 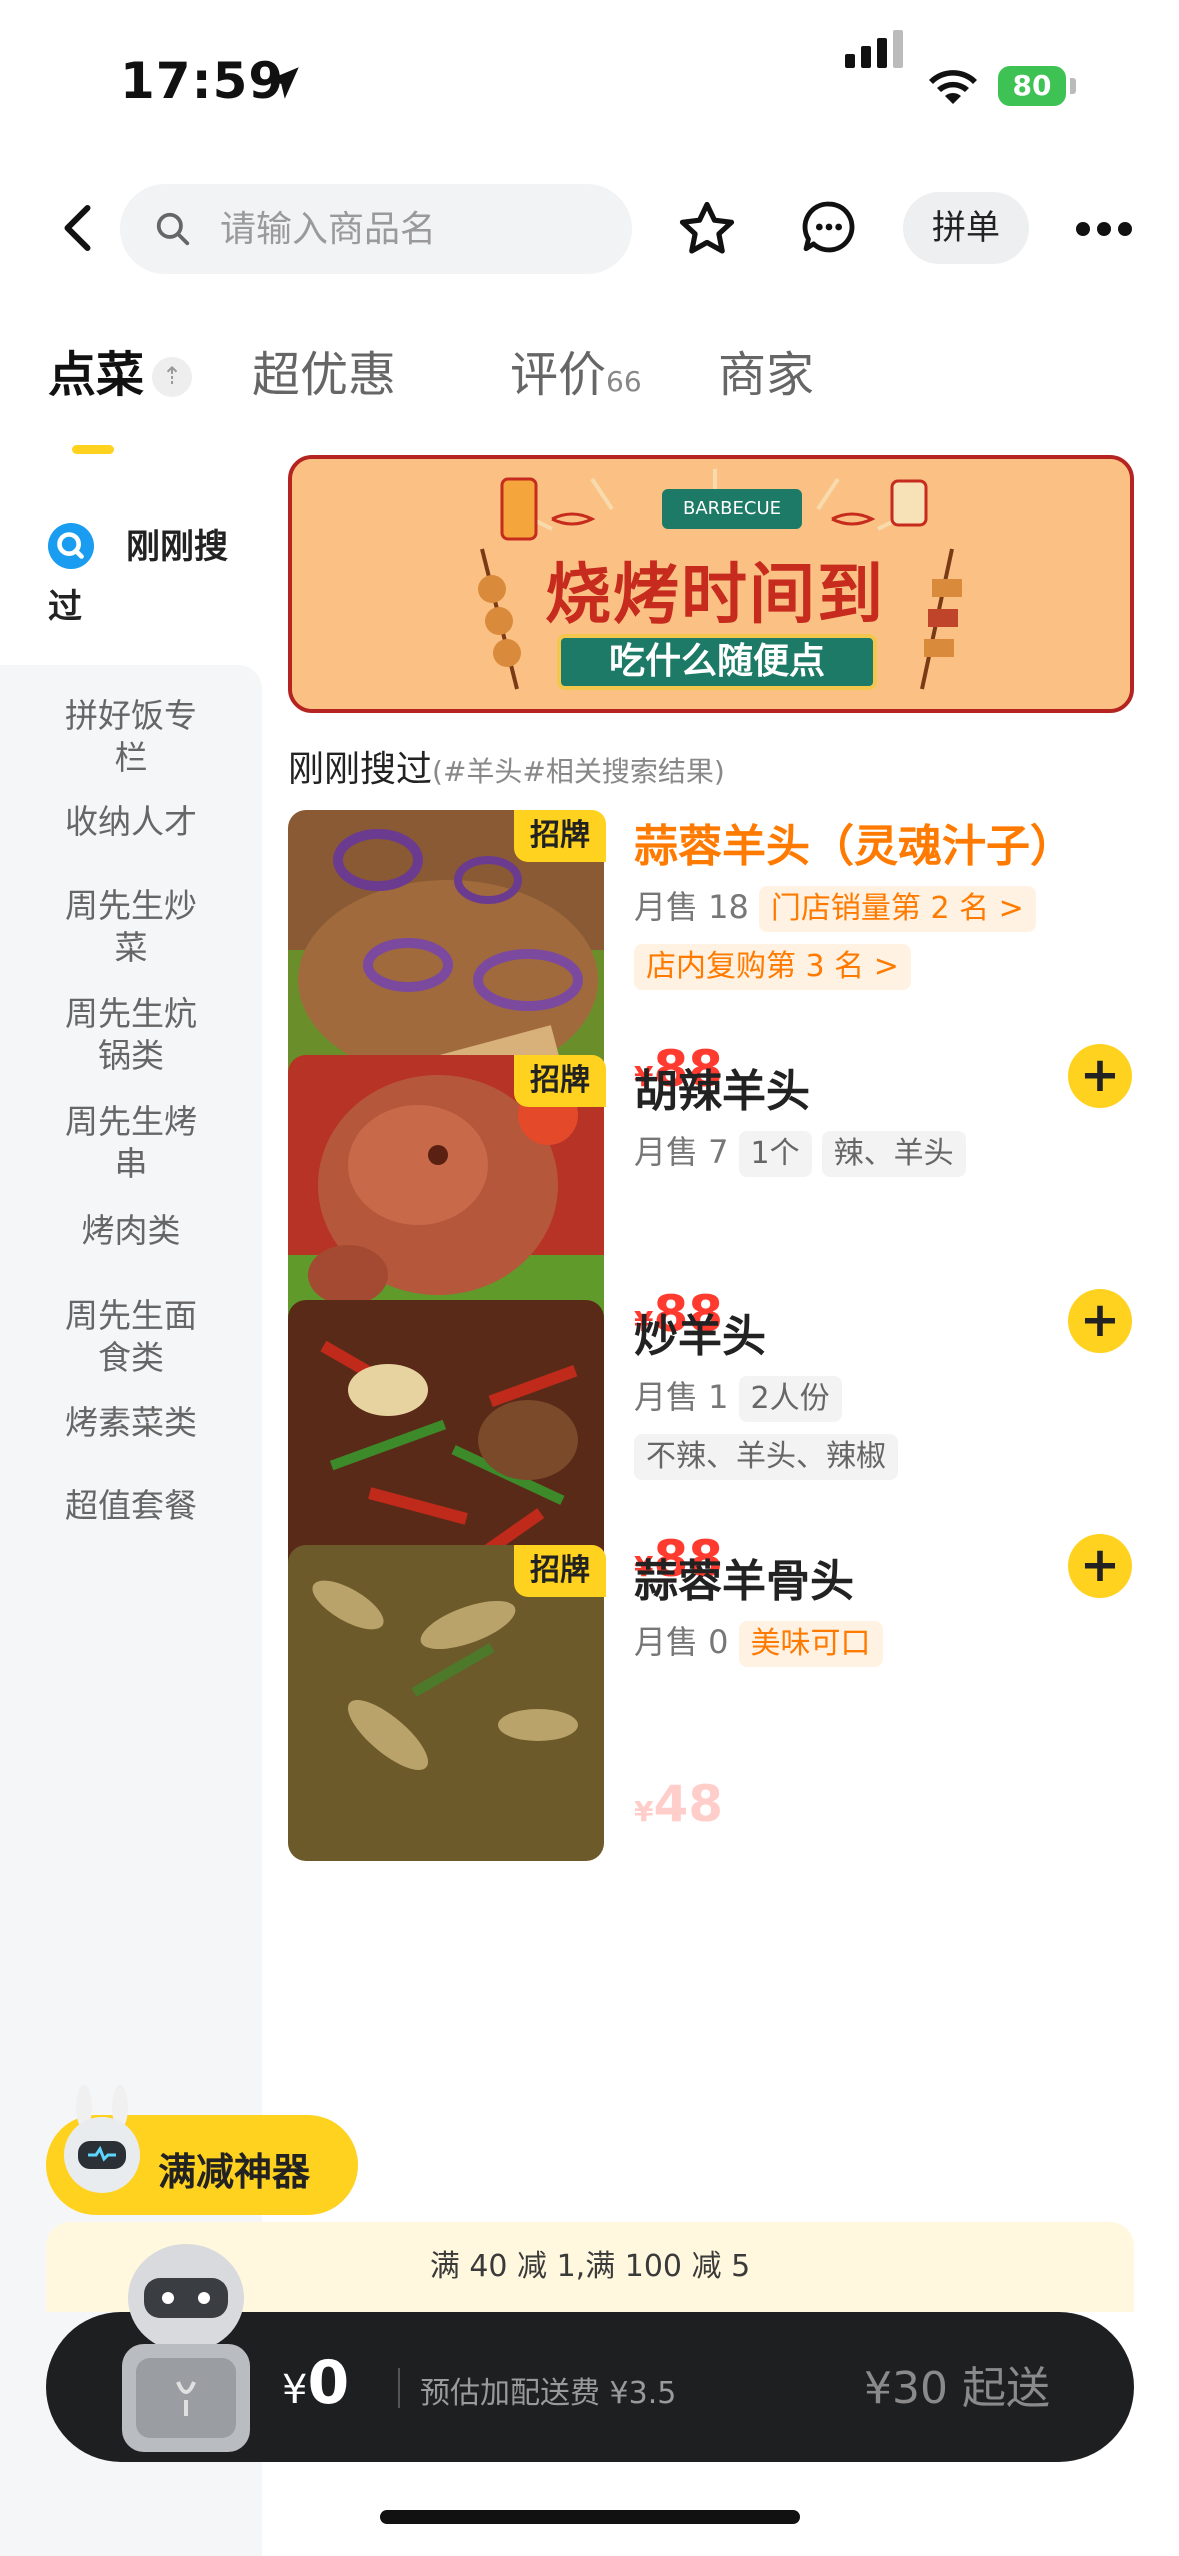 I want to click on battery-tip, so click(x=1073, y=86).